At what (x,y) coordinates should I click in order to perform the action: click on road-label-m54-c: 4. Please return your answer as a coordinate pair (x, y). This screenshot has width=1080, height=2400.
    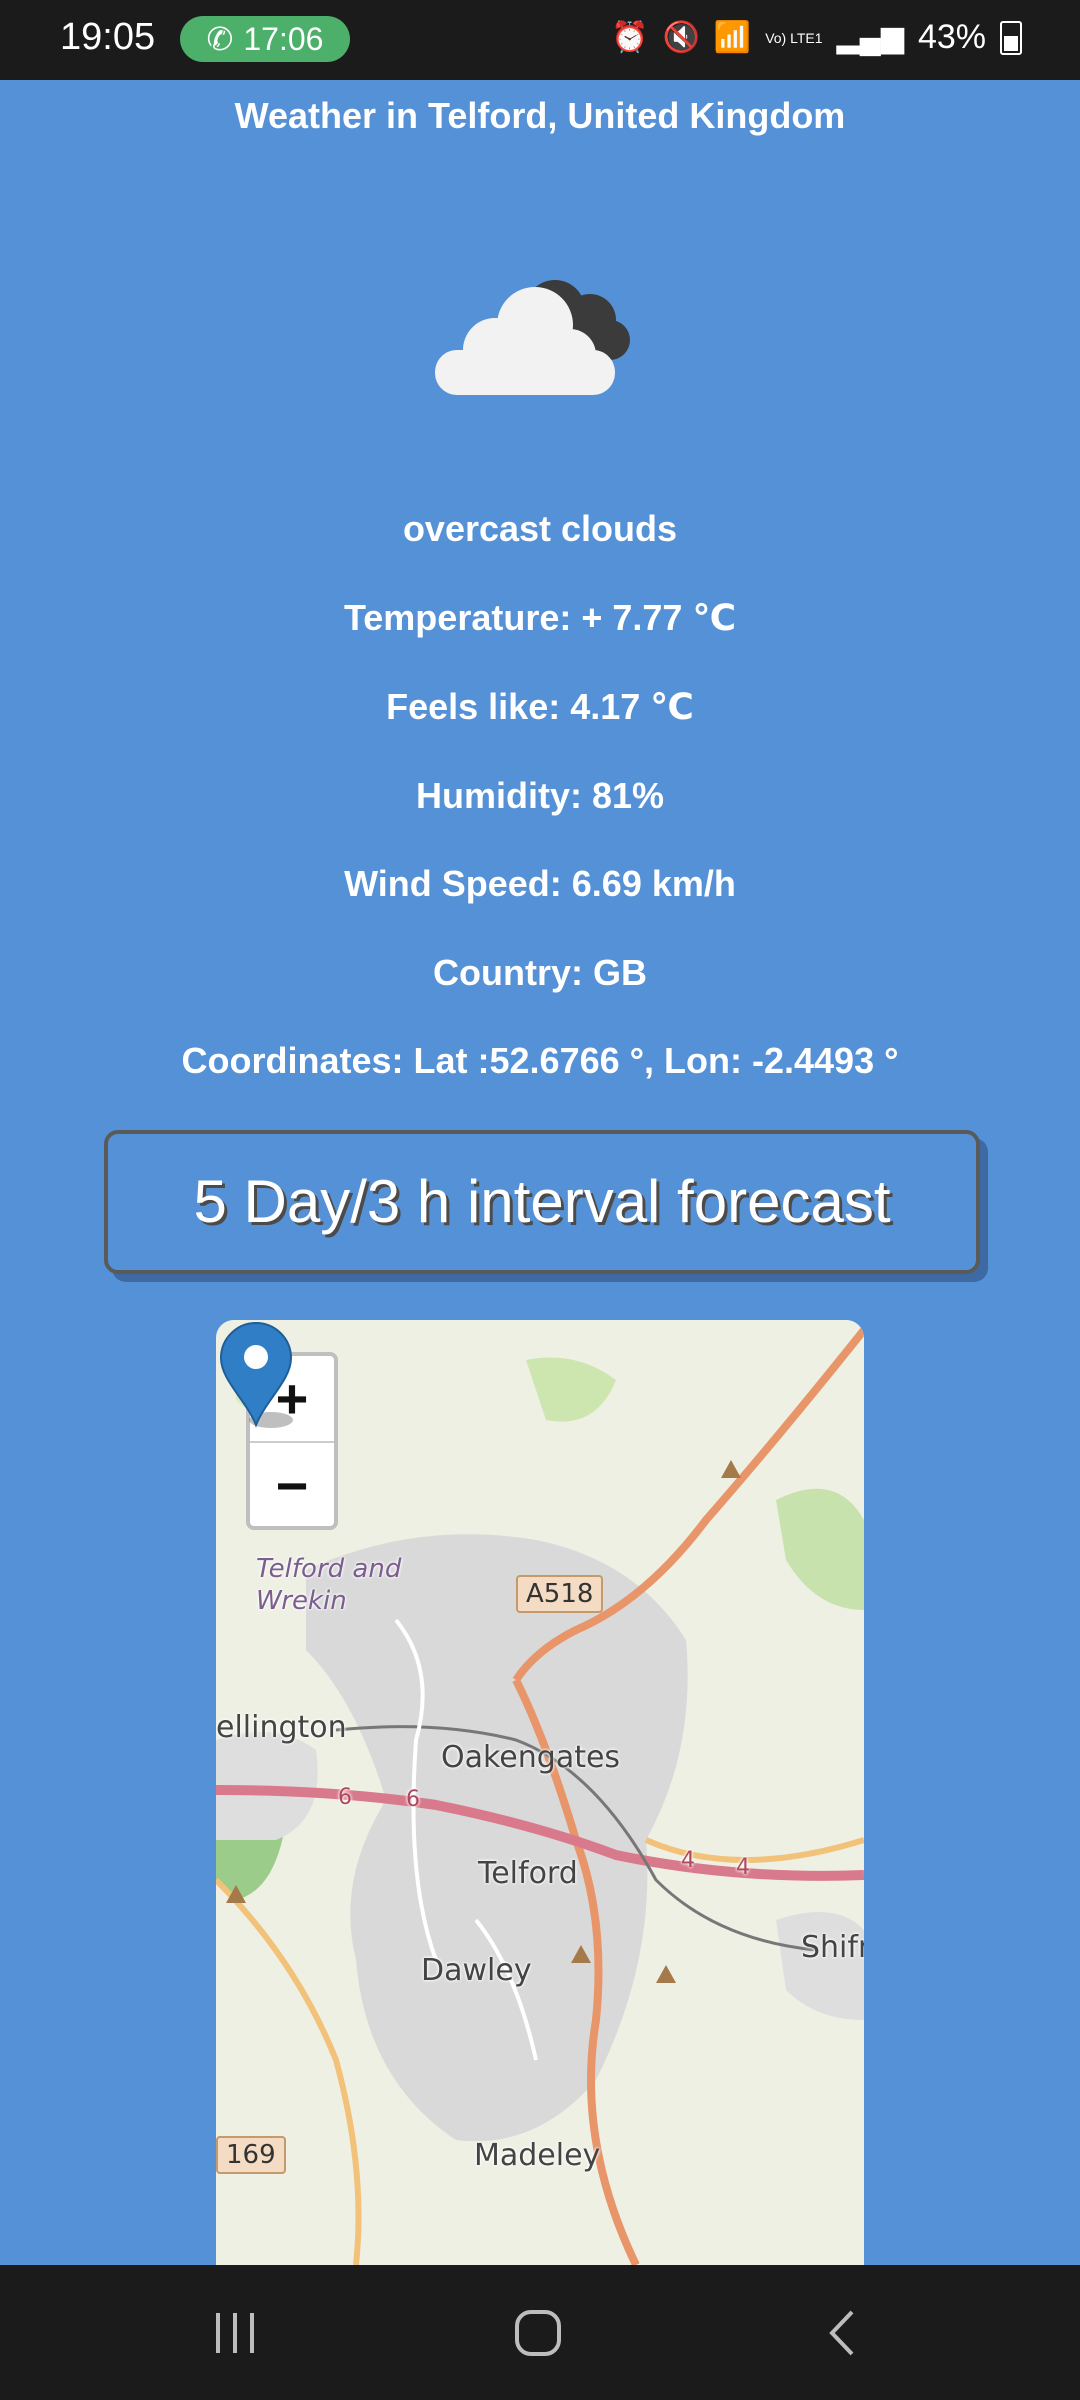
    Looking at the image, I should click on (688, 1860).